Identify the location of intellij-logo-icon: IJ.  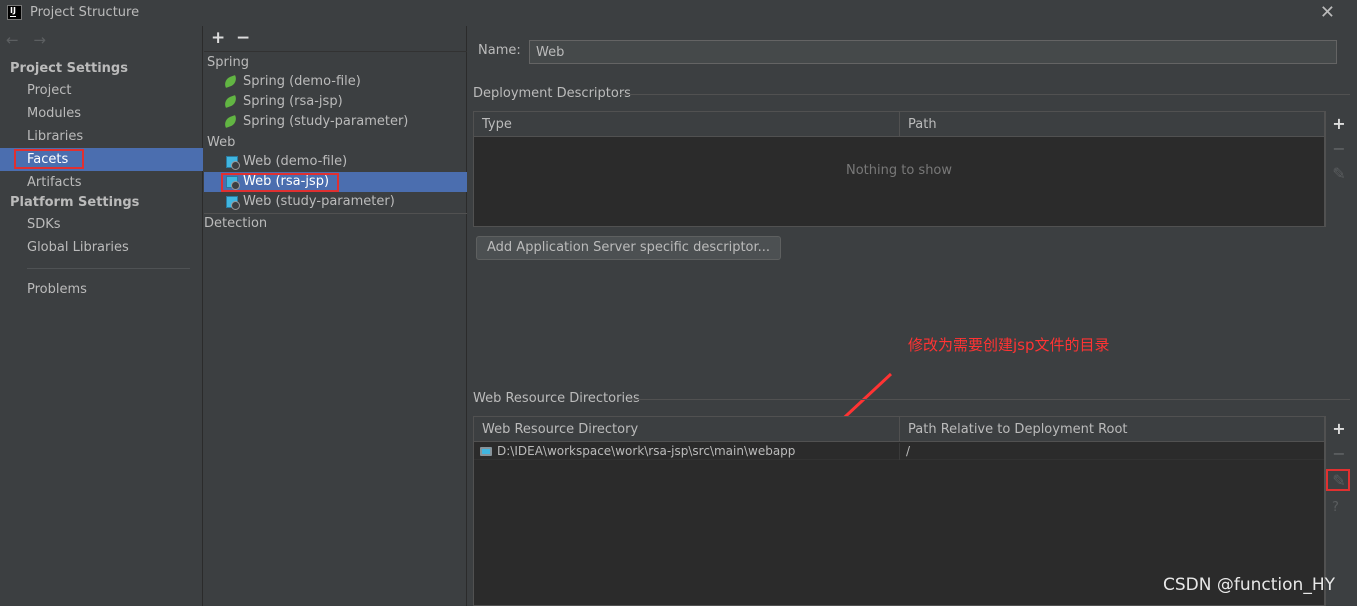
(14, 12).